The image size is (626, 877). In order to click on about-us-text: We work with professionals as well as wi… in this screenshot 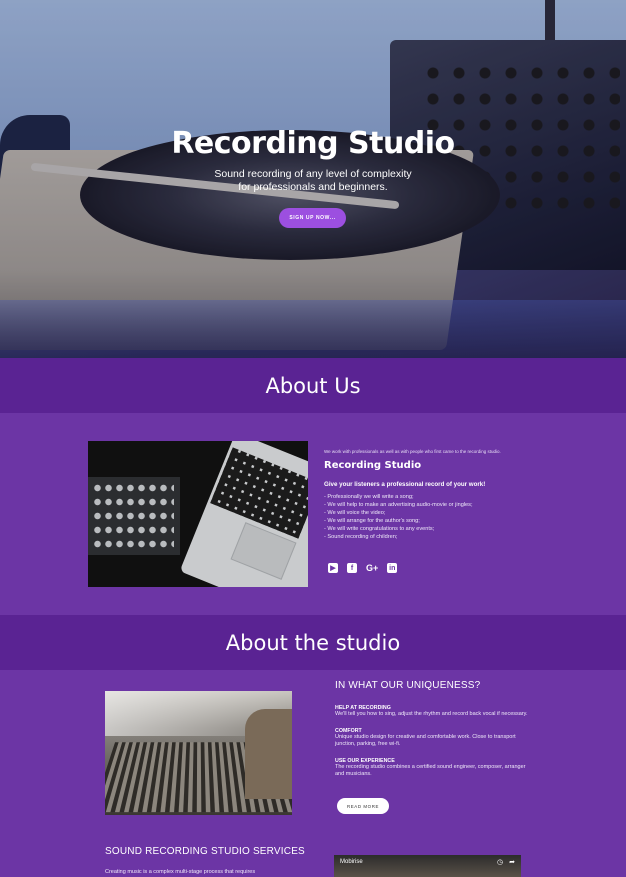, I will do `click(439, 495)`.